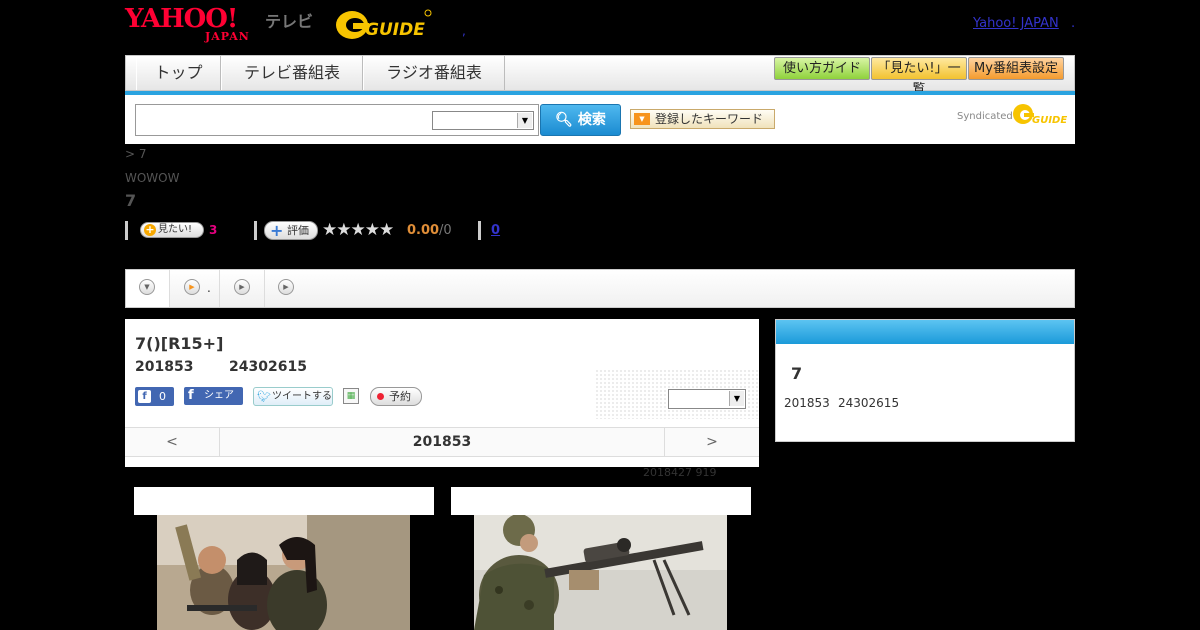 The width and height of the screenshot is (1200, 630). What do you see at coordinates (925, 380) in the screenshot?
I see `side-panel: 7 201853 24302615` at bounding box center [925, 380].